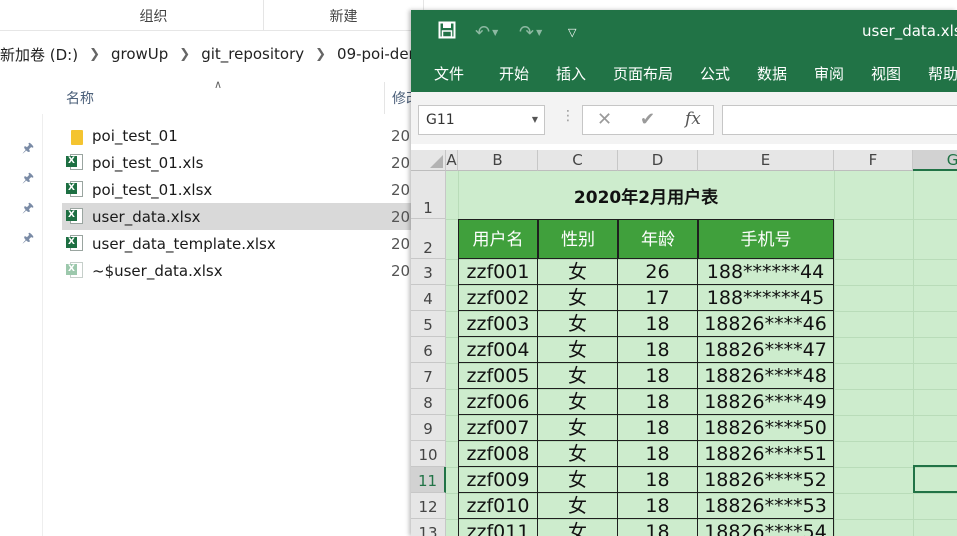  I want to click on row-header-4: 4, so click(428, 298).